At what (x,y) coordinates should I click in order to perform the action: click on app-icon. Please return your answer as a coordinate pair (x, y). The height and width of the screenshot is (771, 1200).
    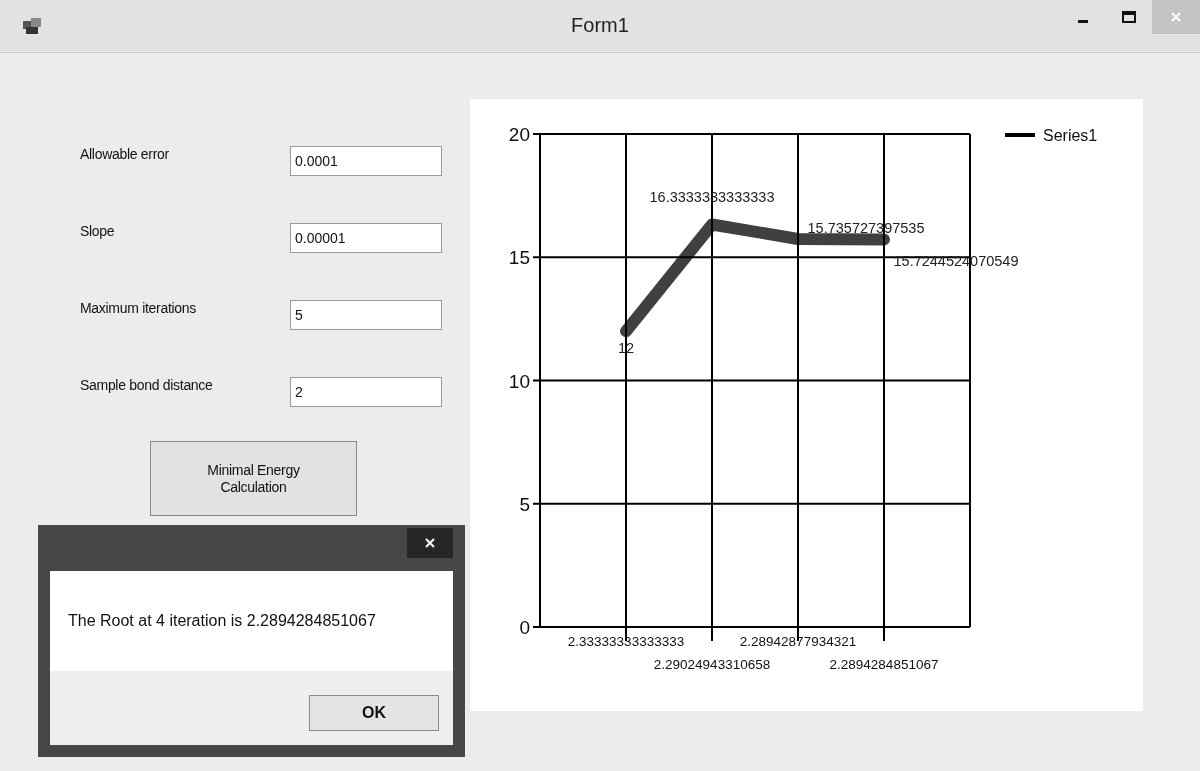
    Looking at the image, I should click on (32, 26).